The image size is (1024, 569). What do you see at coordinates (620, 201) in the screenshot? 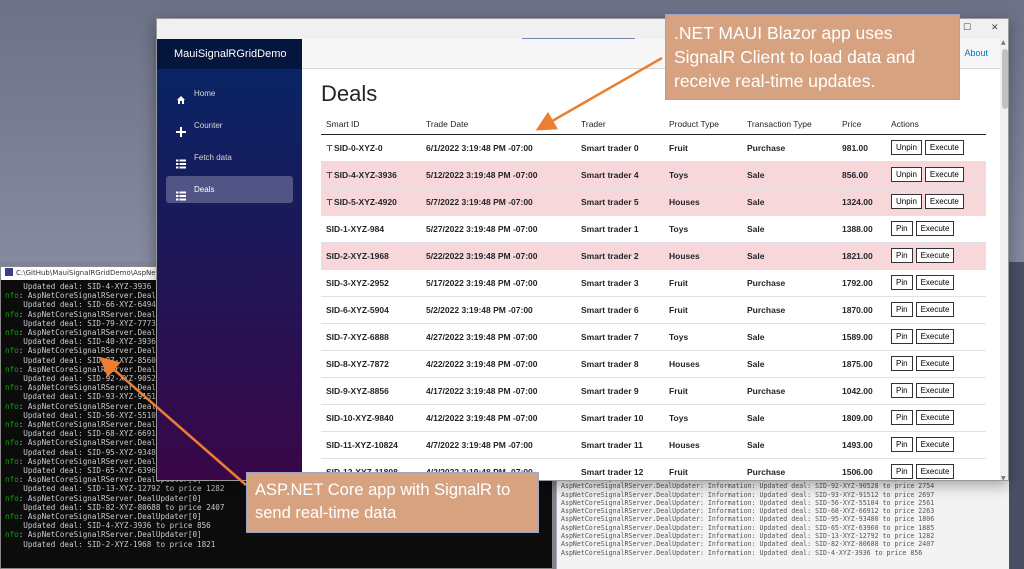
I see `cell-trader: Smart trader 5` at bounding box center [620, 201].